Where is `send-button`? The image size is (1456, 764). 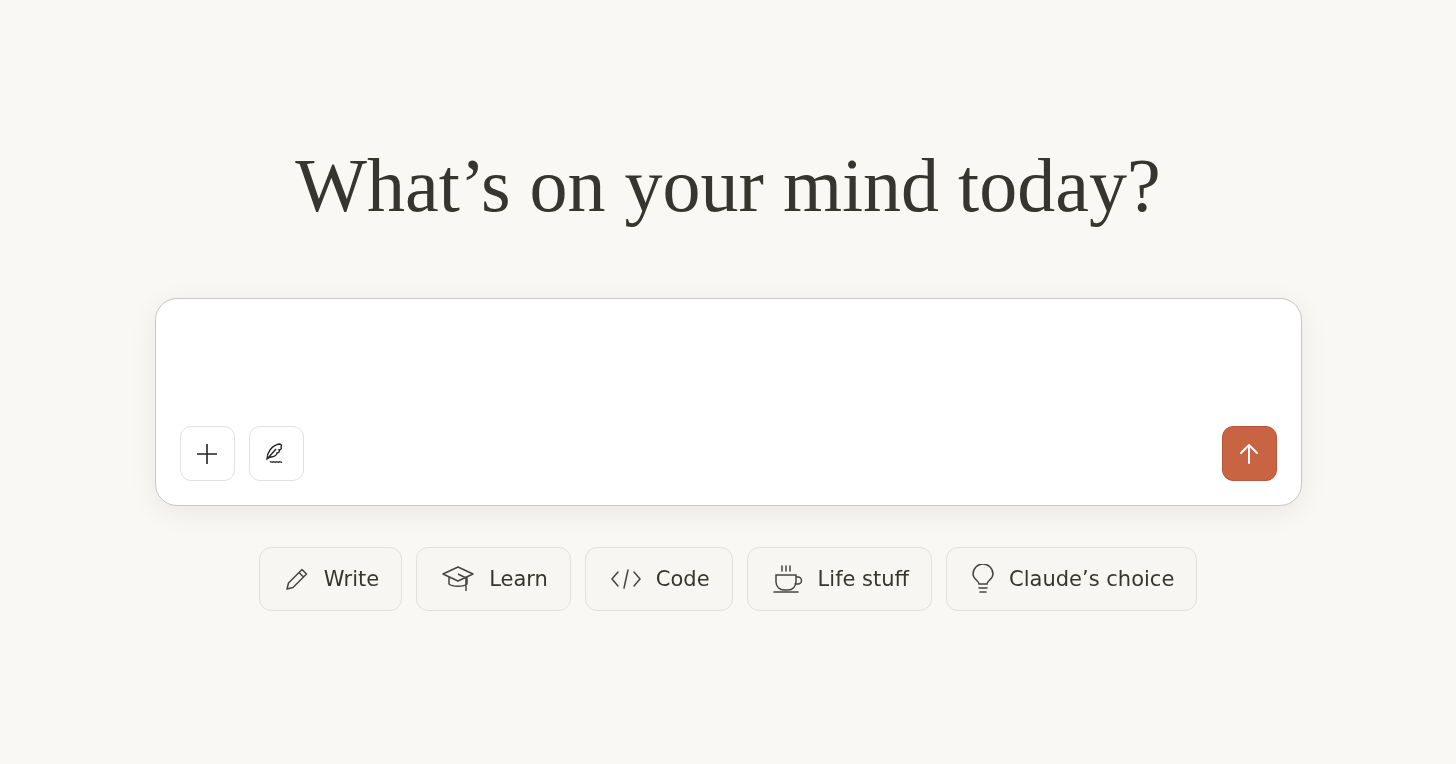 send-button is located at coordinates (1249, 453).